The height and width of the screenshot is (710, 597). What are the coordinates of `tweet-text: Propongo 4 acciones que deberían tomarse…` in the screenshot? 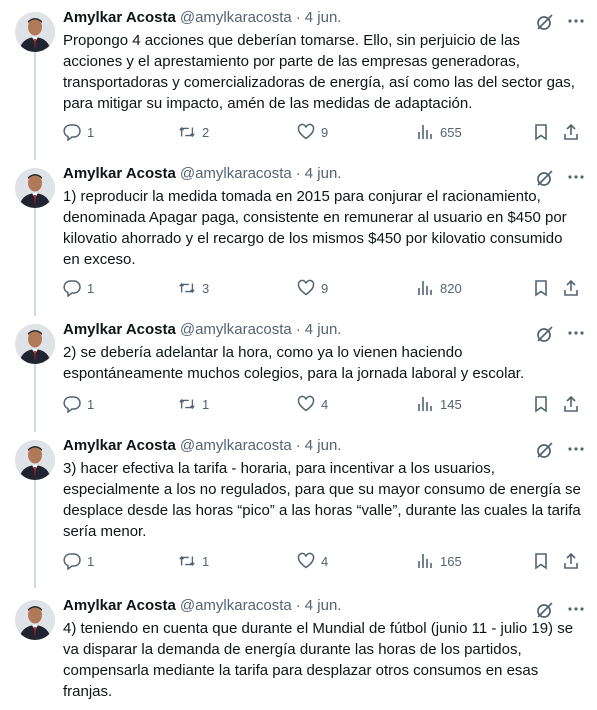 It's located at (319, 72).